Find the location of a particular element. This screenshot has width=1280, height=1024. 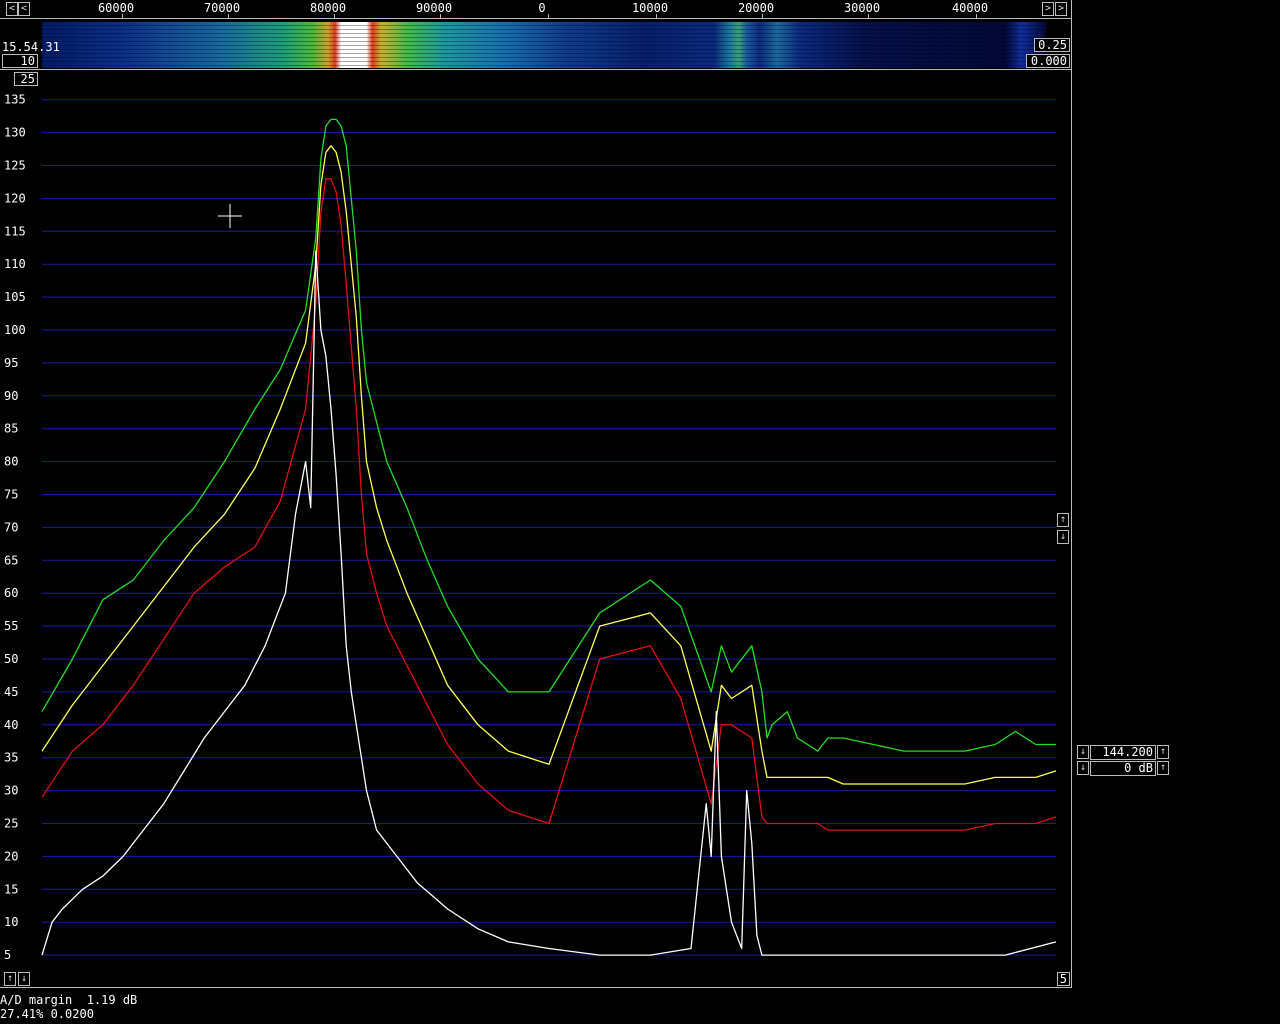

y-axis-label: 50 is located at coordinates (11, 659).